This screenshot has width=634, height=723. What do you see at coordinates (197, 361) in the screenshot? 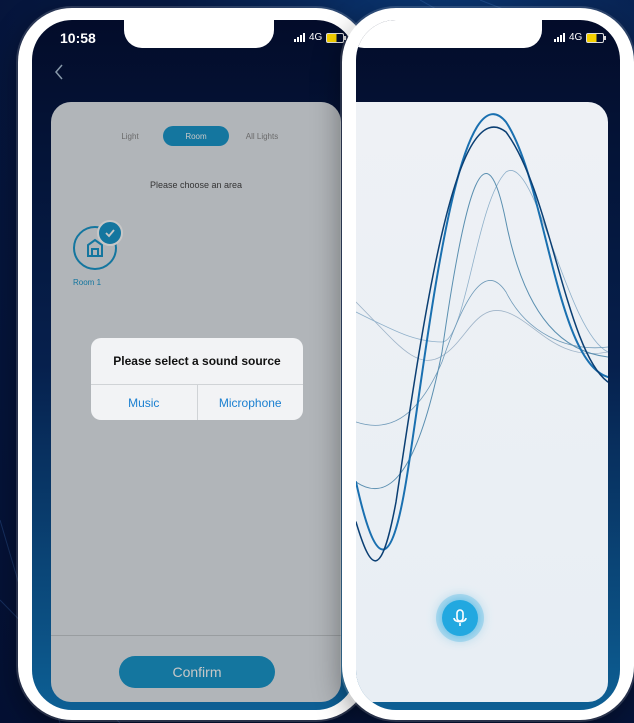
I see `dialog-title: Please select a sound source` at bounding box center [197, 361].